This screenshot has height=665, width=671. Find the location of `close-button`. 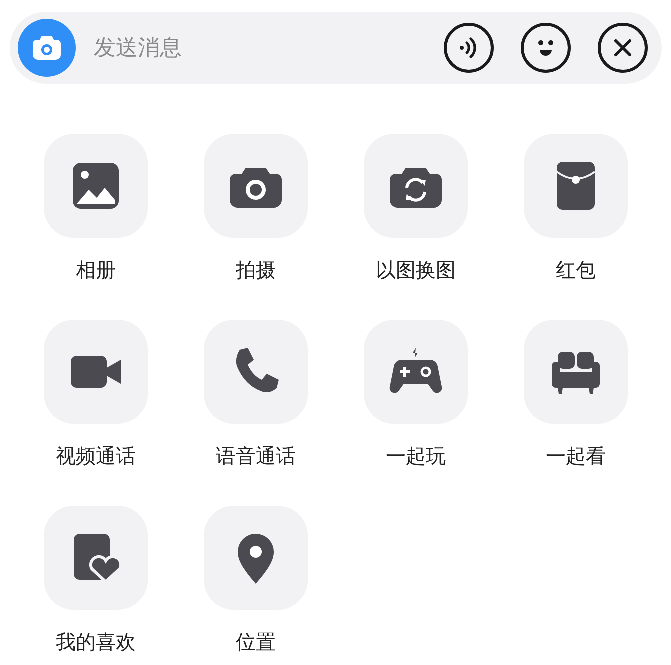

close-button is located at coordinates (623, 48).